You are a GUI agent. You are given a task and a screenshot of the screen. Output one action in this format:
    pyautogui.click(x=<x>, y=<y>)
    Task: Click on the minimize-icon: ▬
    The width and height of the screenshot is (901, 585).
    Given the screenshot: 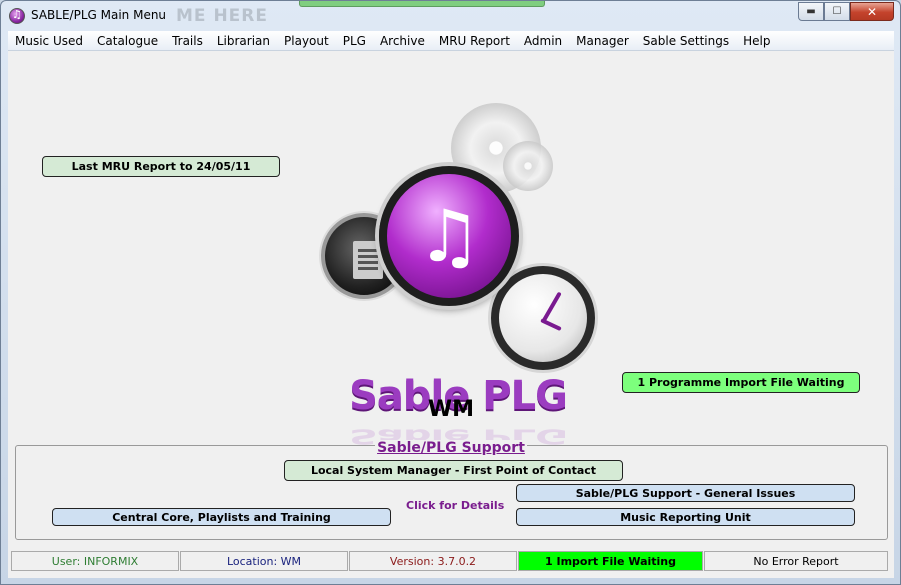 What is the action you would take?
    pyautogui.click(x=811, y=11)
    